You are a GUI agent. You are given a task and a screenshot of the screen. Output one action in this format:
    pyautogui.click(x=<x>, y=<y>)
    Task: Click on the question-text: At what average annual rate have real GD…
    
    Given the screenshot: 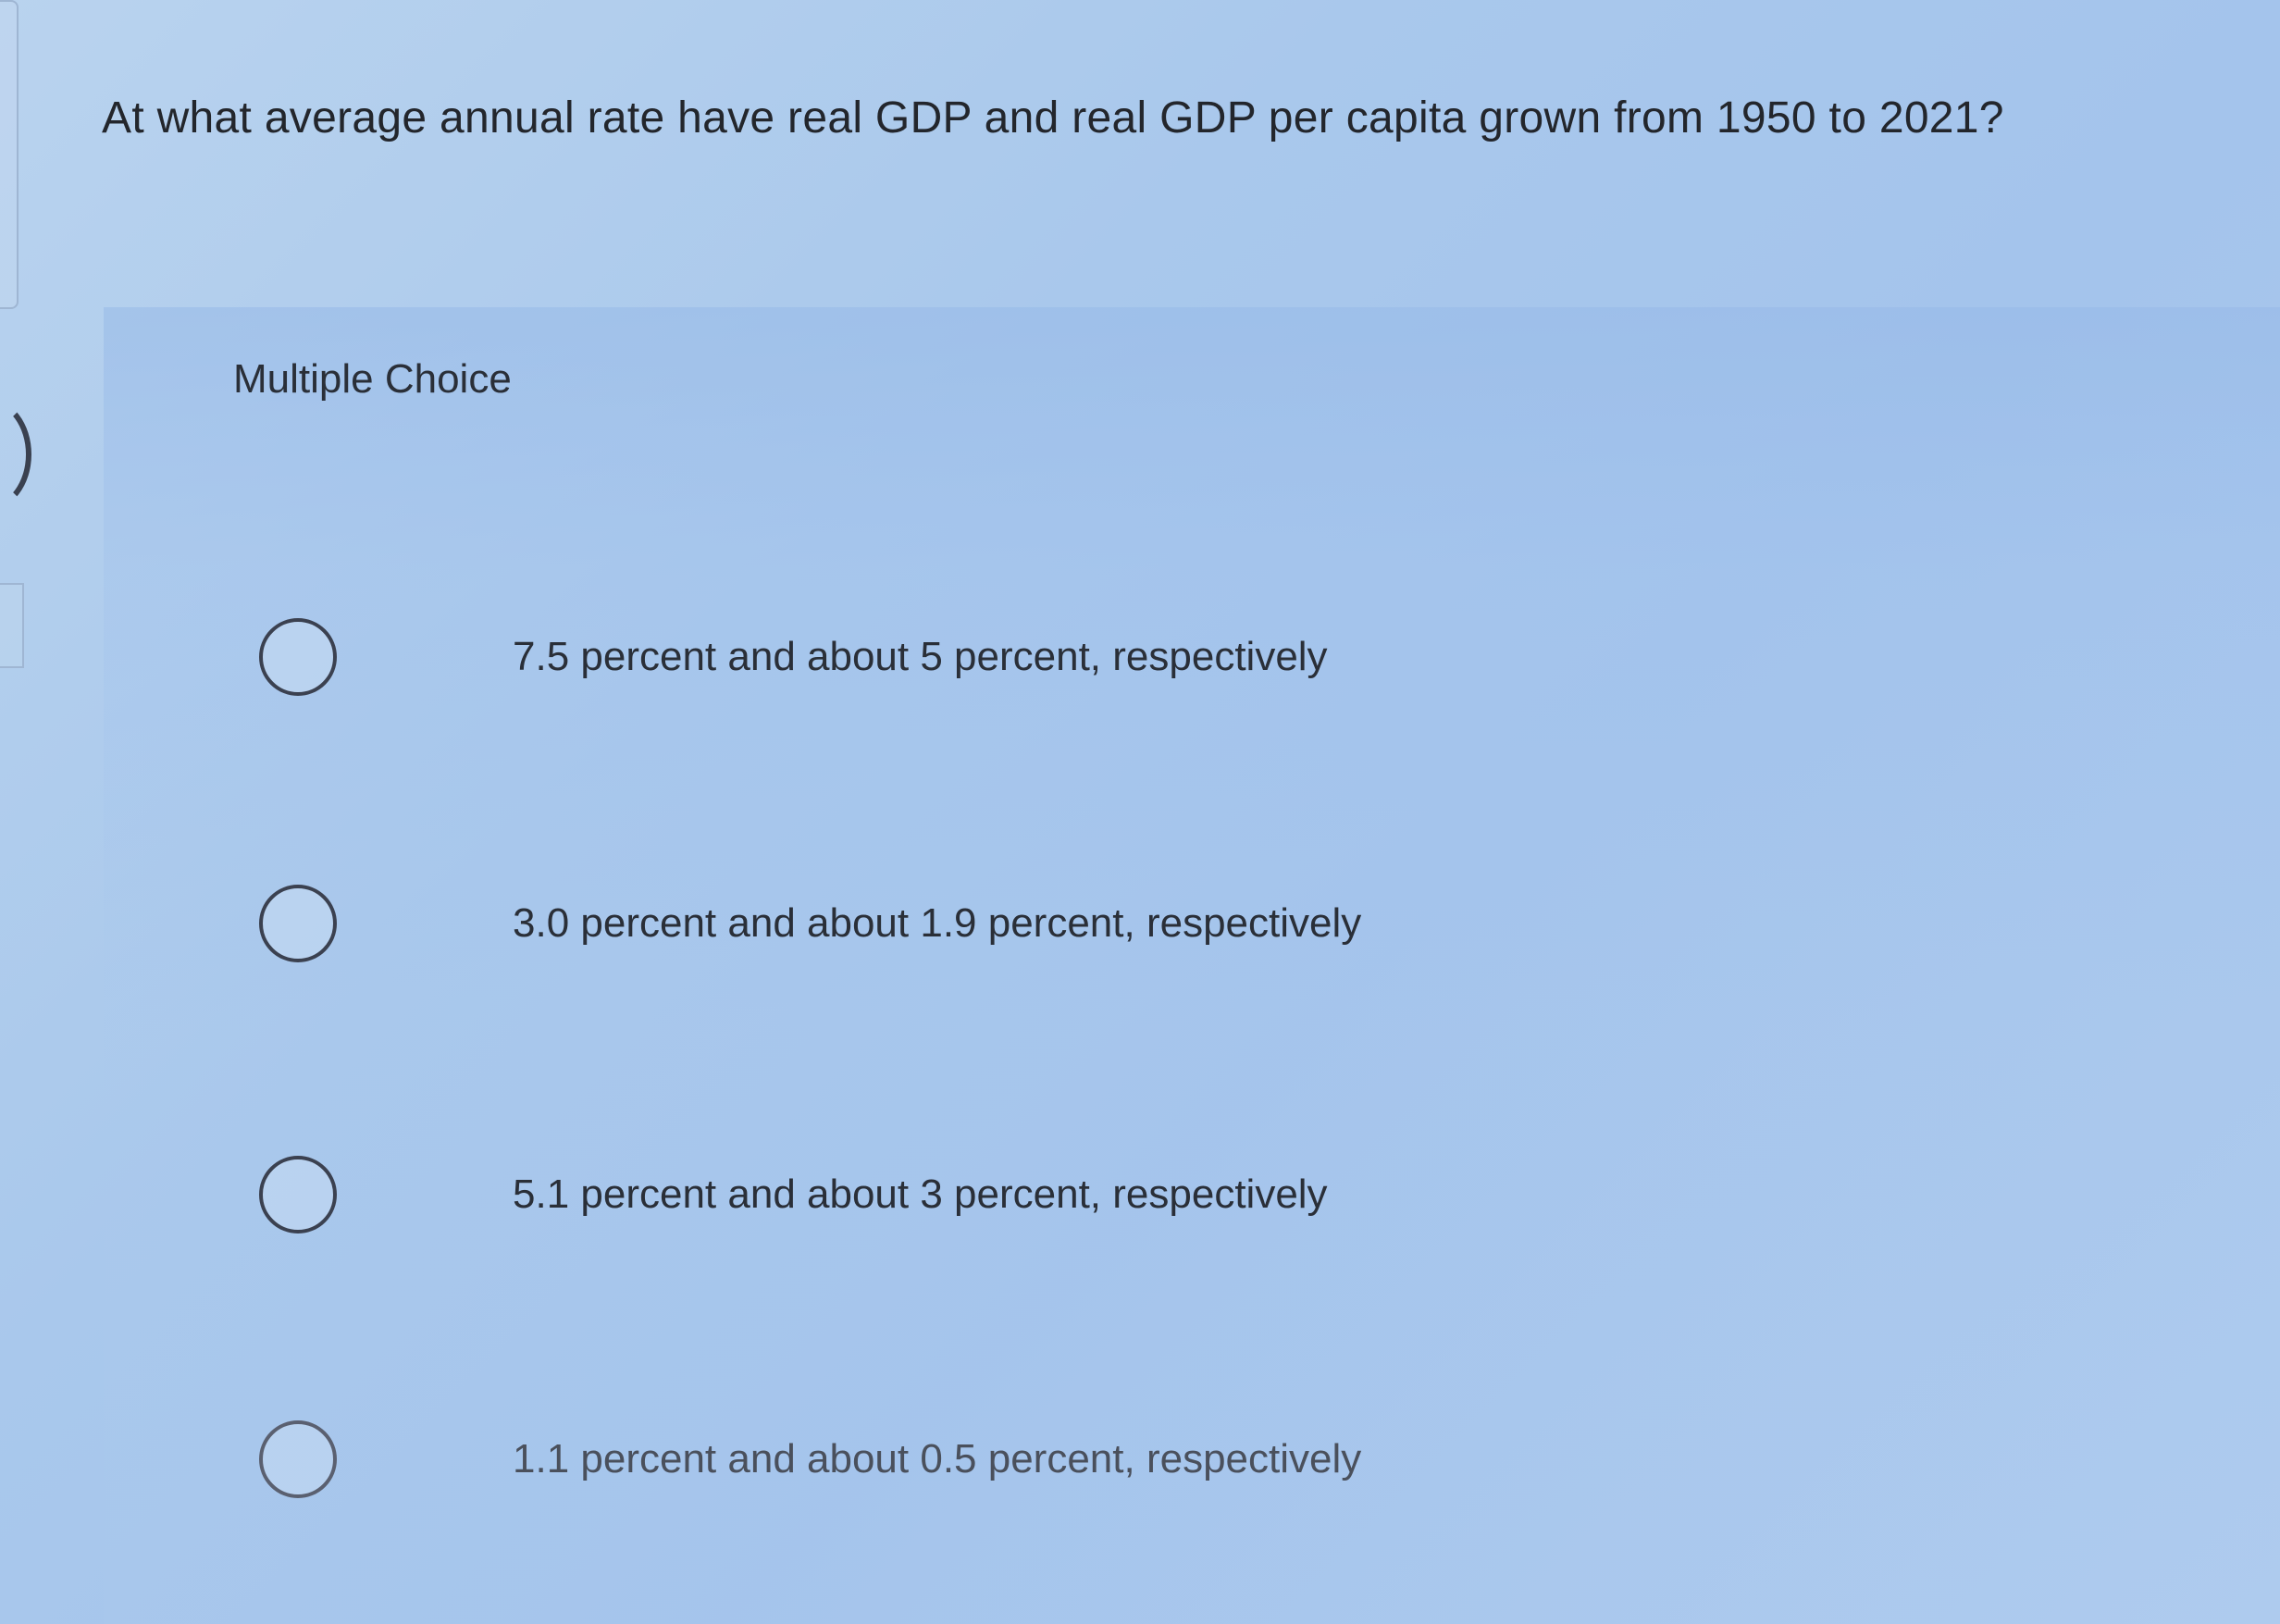 What is the action you would take?
    pyautogui.click(x=1053, y=118)
    